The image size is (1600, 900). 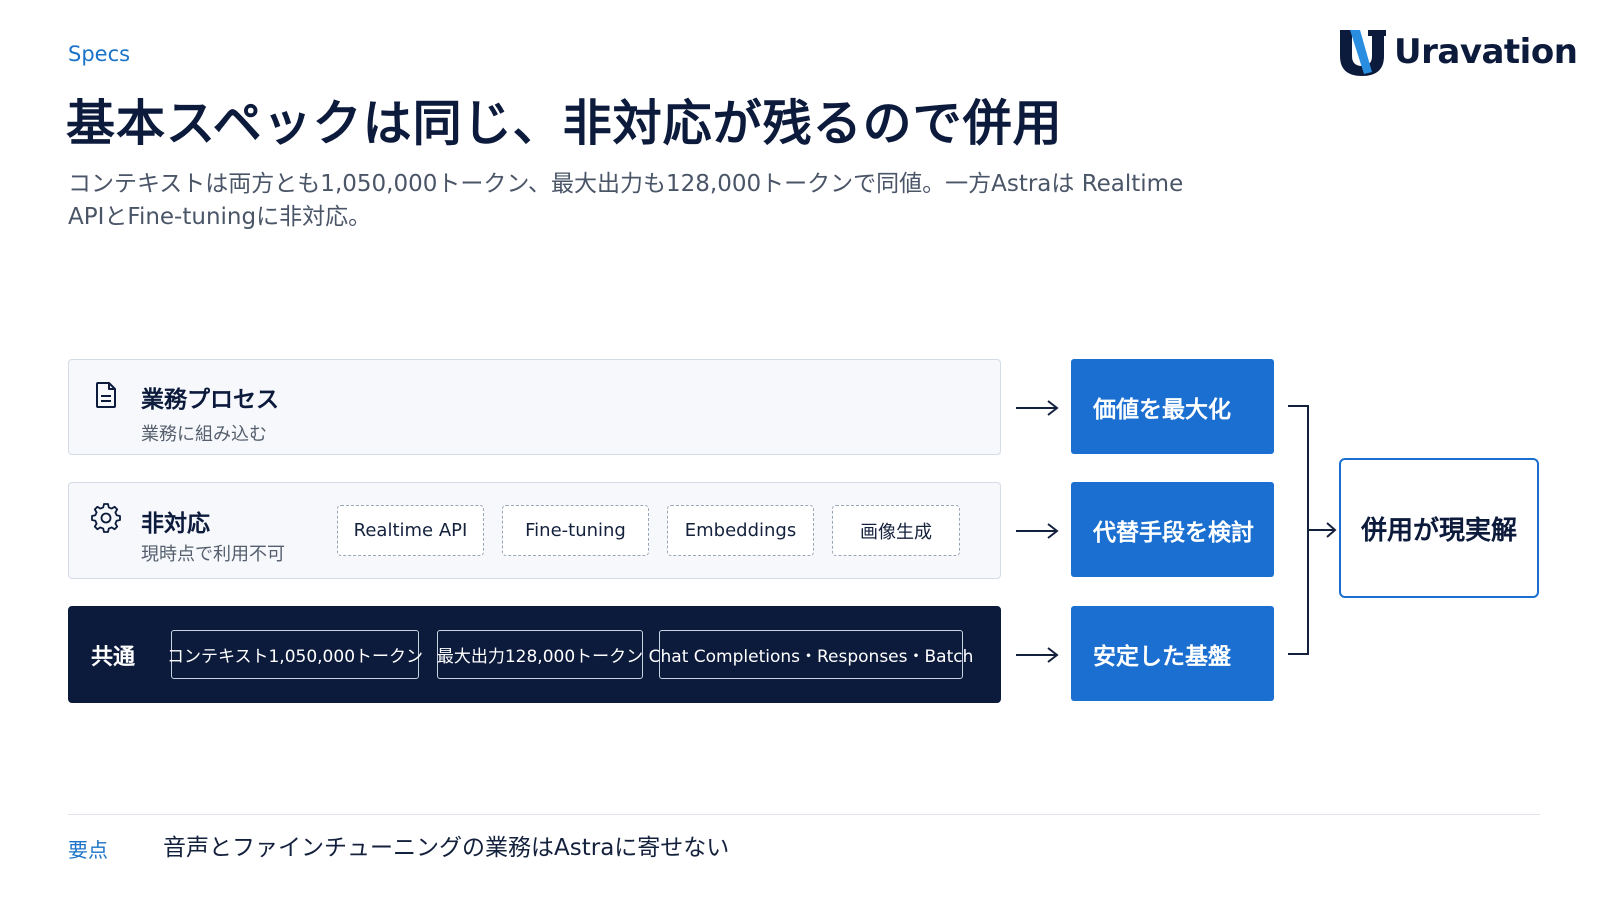 I want to click on common-title: 共通, so click(x=113, y=657).